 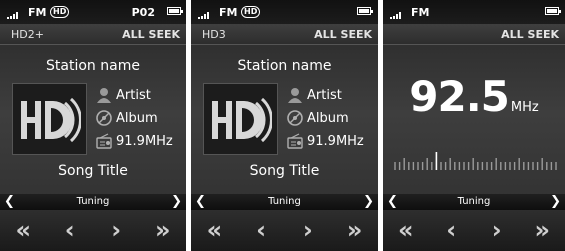 I want to click on preset-label: P02, so click(x=143, y=12).